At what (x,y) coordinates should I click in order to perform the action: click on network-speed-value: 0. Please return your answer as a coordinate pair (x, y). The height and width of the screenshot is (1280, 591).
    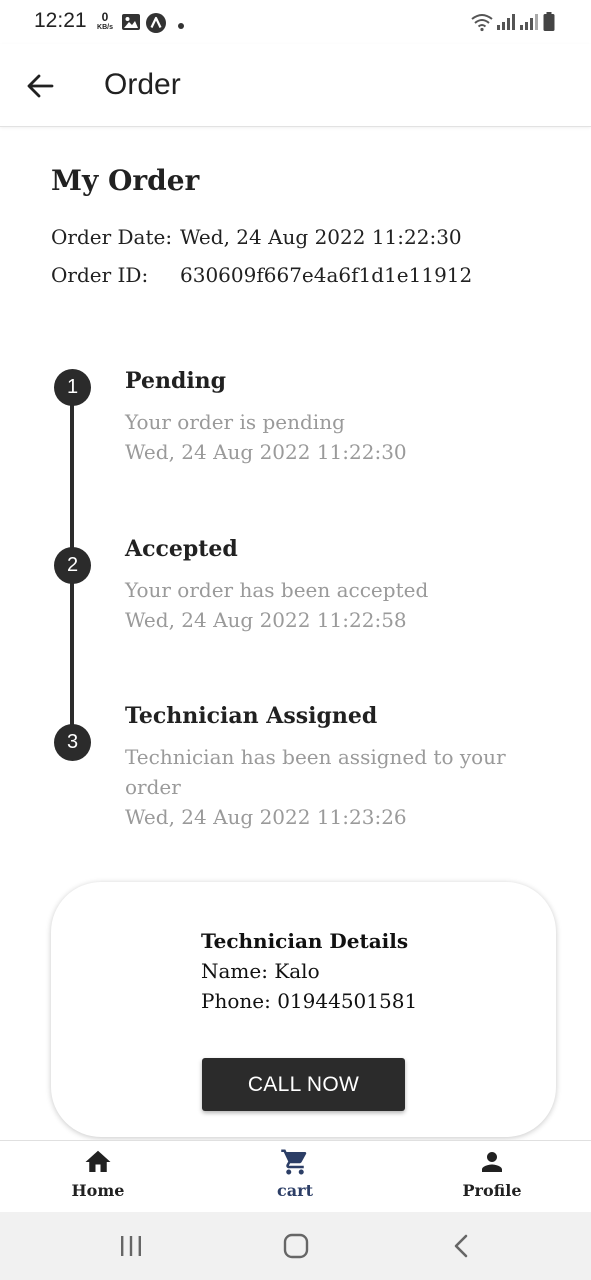
    Looking at the image, I should click on (105, 17).